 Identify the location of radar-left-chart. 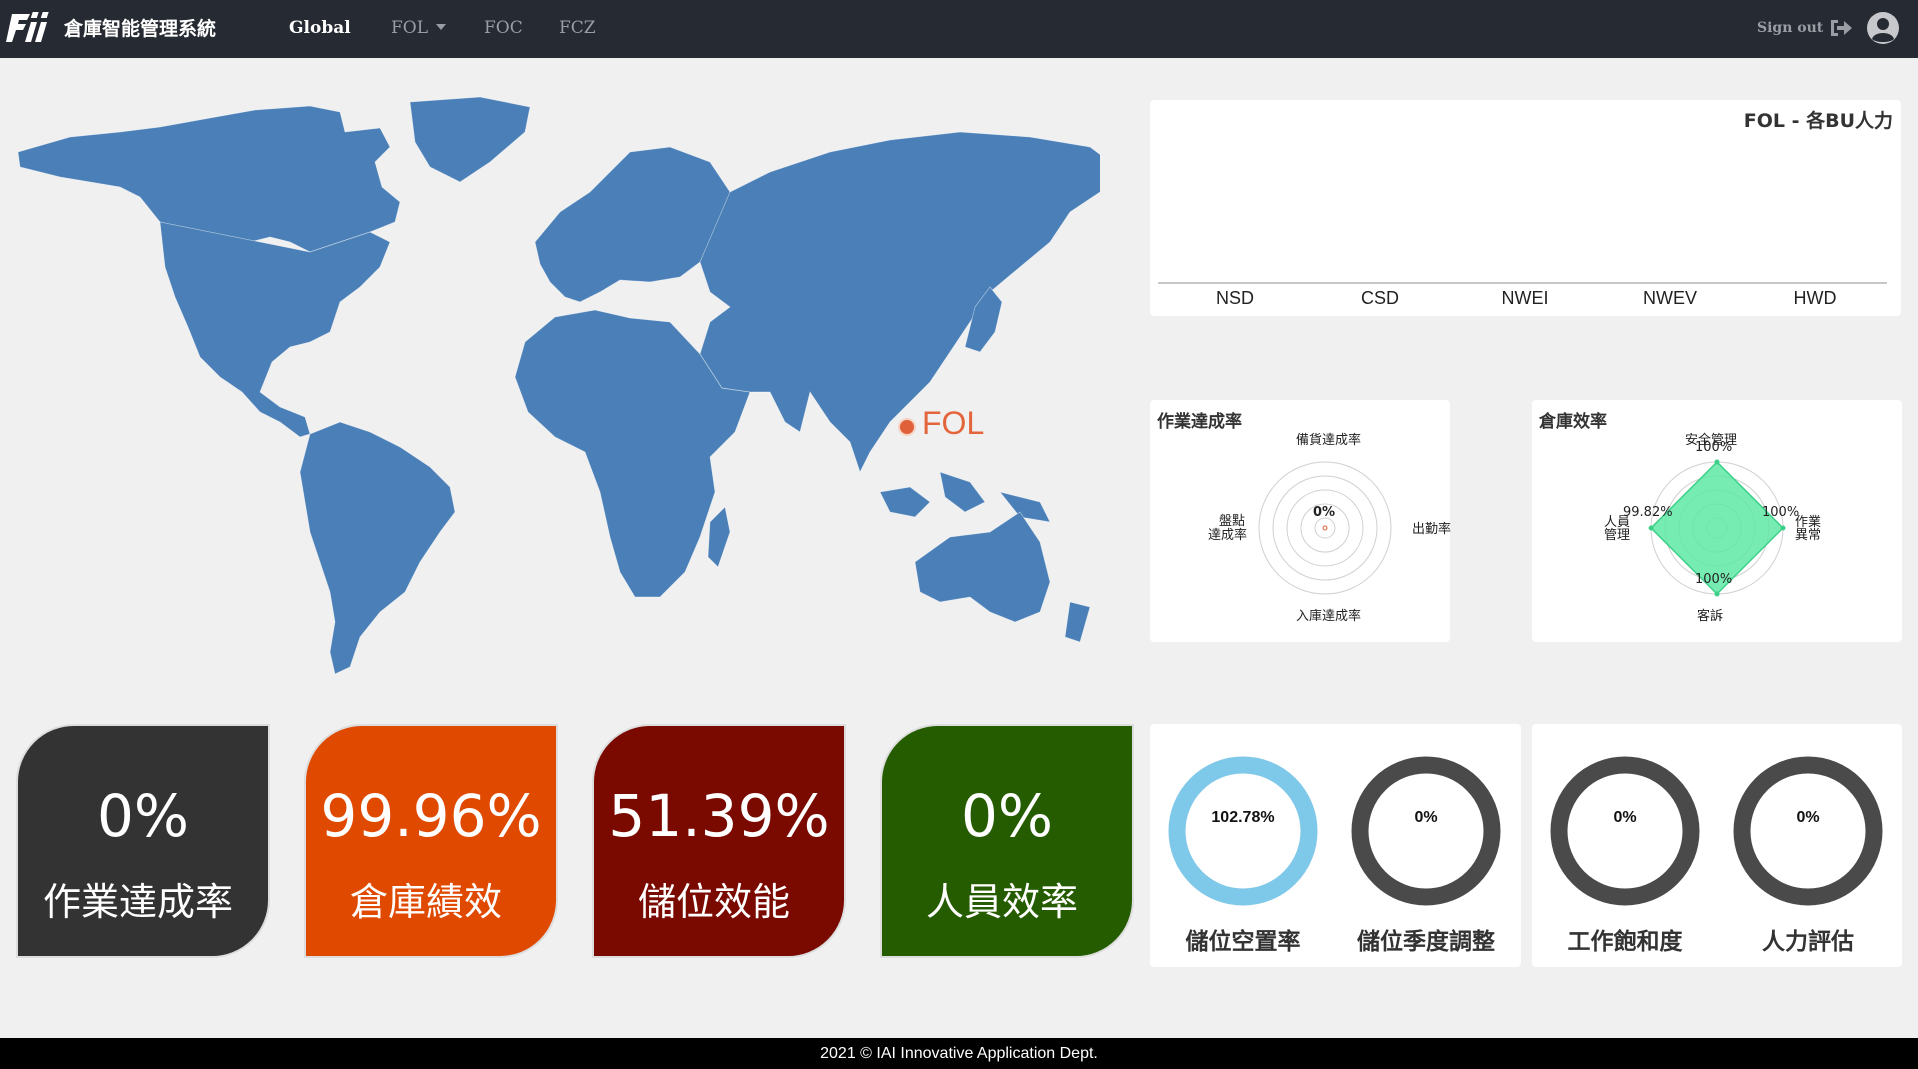
(1325, 528).